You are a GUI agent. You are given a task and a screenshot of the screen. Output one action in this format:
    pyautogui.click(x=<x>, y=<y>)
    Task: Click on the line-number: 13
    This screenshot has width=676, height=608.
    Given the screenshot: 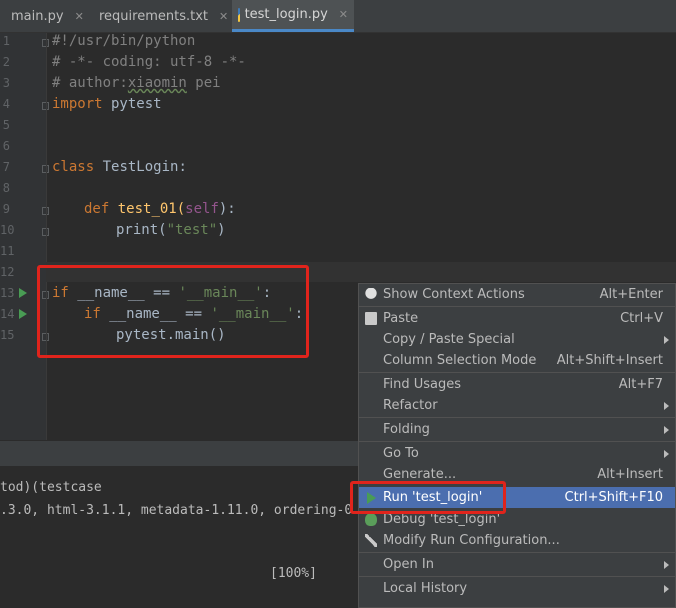 What is the action you would take?
    pyautogui.click(x=7, y=293)
    